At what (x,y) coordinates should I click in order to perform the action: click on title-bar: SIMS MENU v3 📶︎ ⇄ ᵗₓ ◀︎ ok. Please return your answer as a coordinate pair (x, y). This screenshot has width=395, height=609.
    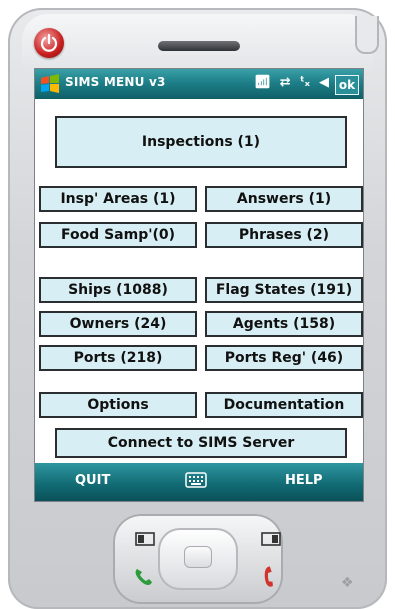
    Looking at the image, I should click on (199, 84).